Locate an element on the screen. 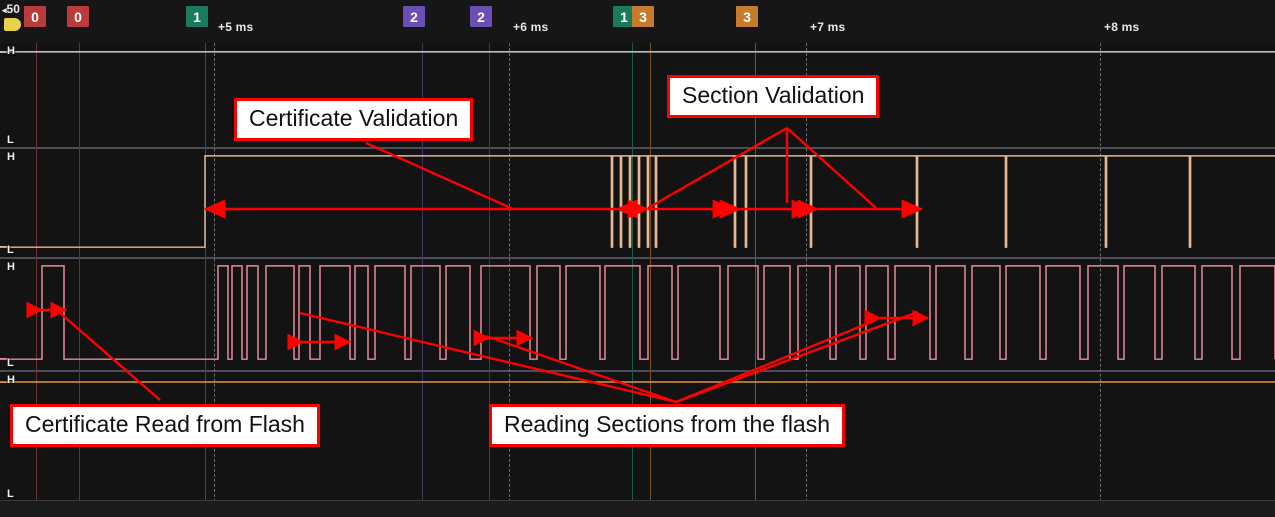  channel-3-low-label: L is located at coordinates (10, 494).